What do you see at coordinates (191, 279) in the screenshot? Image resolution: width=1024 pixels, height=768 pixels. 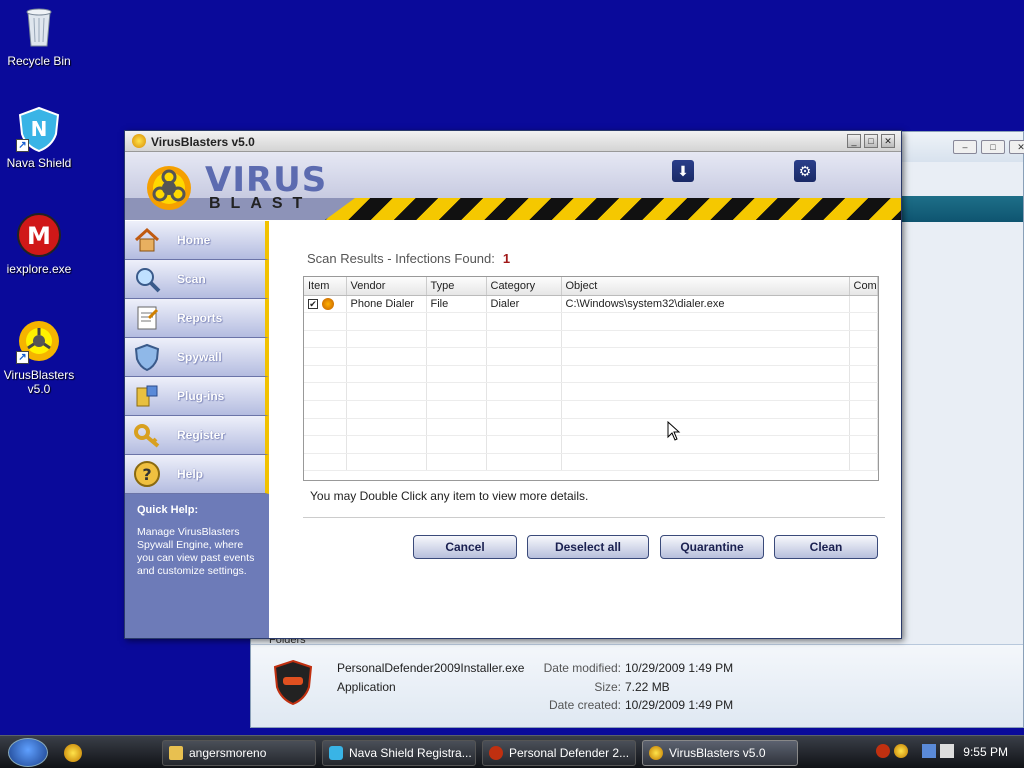 I see `nav-label: Scan` at bounding box center [191, 279].